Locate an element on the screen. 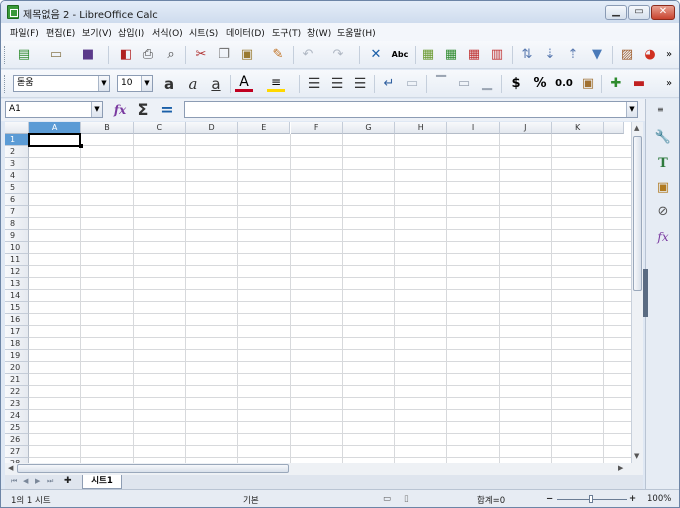  gallery-icon: ▣ is located at coordinates (663, 188).